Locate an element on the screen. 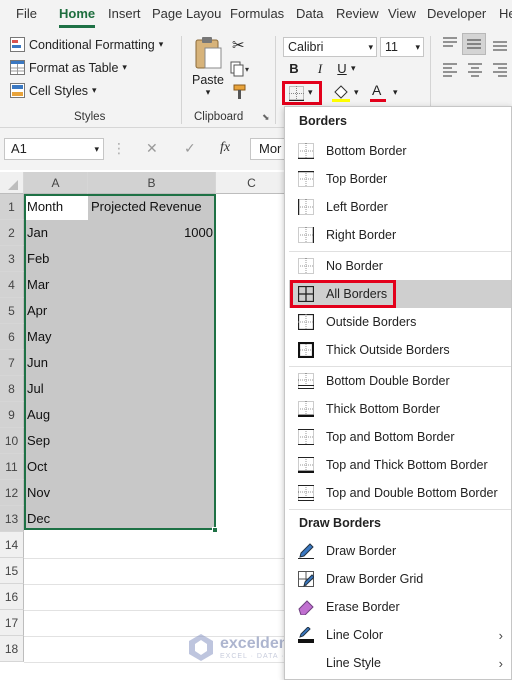  insert-function-button: fx is located at coordinates (225, 148).